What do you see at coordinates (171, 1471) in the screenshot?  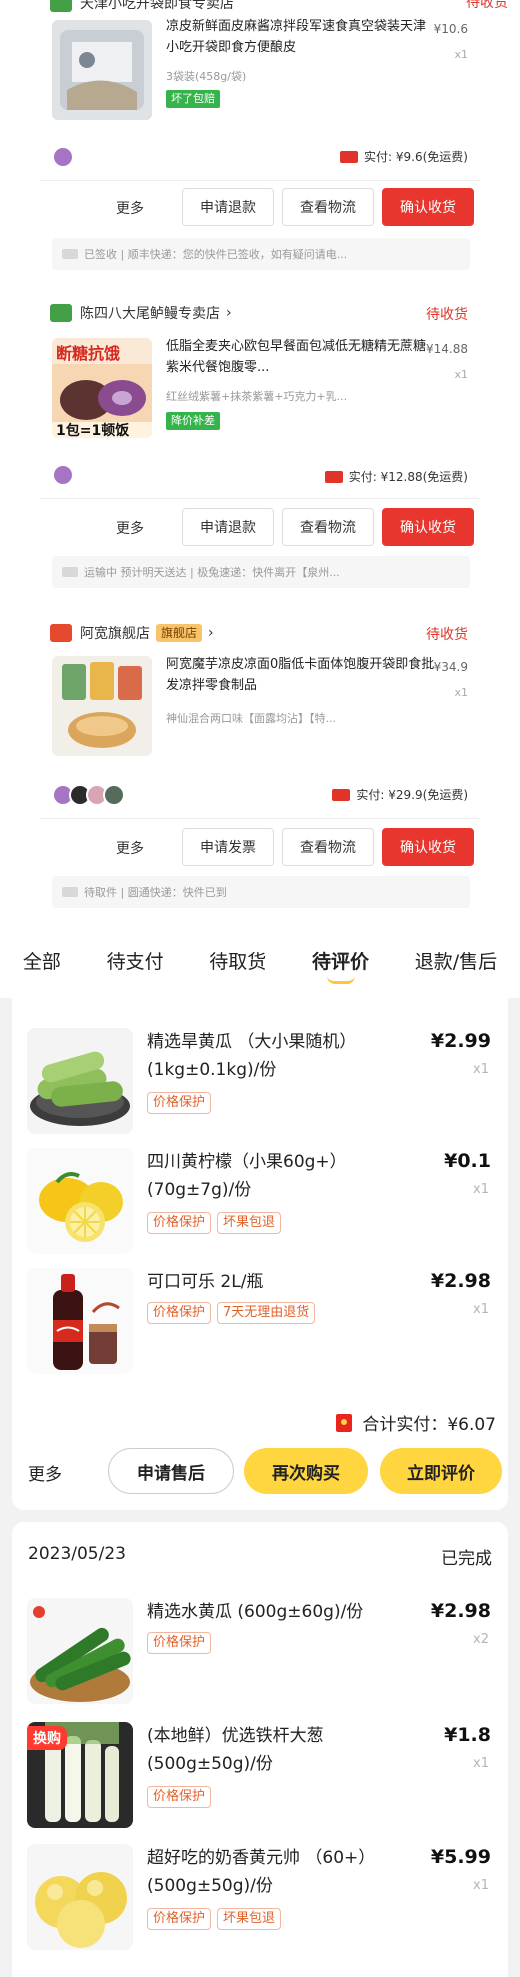 I see `after-sale-button: 申请售后` at bounding box center [171, 1471].